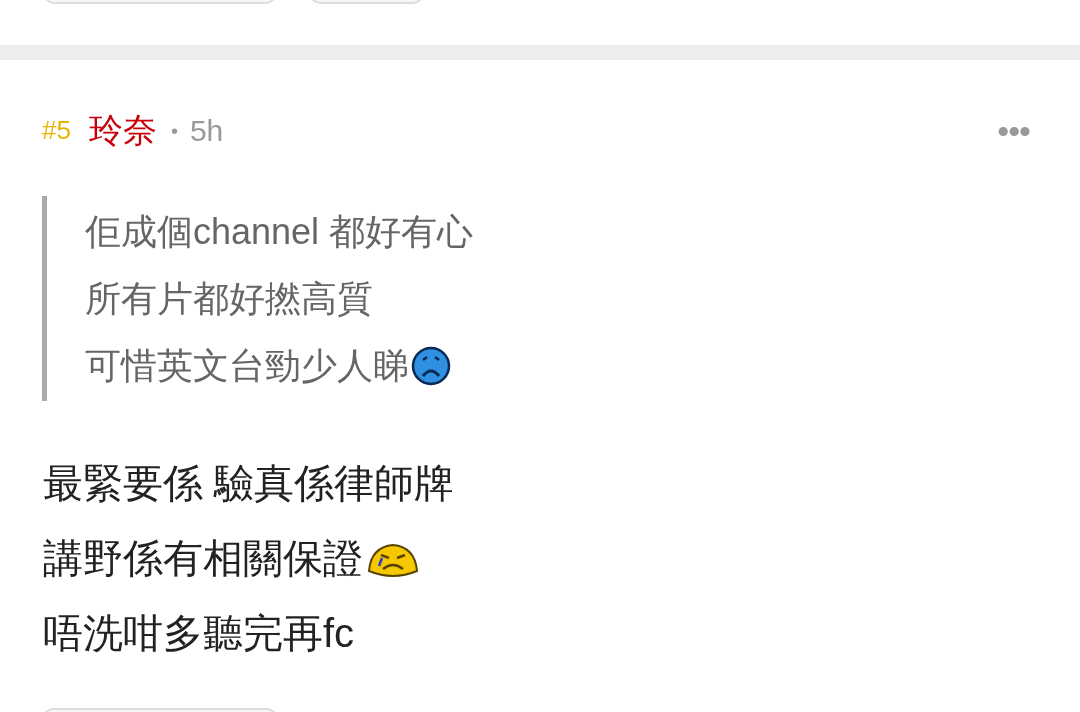 The width and height of the screenshot is (1080, 712). What do you see at coordinates (203, 558) in the screenshot?
I see `body-line: 講野係有相關保證` at bounding box center [203, 558].